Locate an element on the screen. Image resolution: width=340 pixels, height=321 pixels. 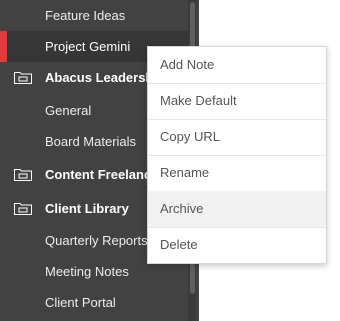
sidebar-item-label: Quarterly Reports is located at coordinates (96, 240).